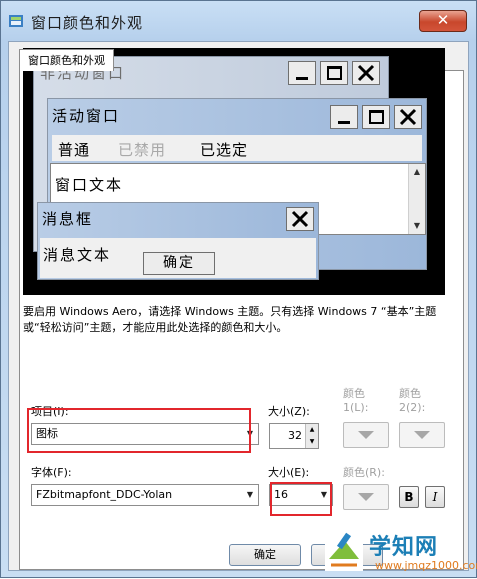 This screenshot has width=477, height=579. I want to click on menu-disabled: 已禁用, so click(142, 150).